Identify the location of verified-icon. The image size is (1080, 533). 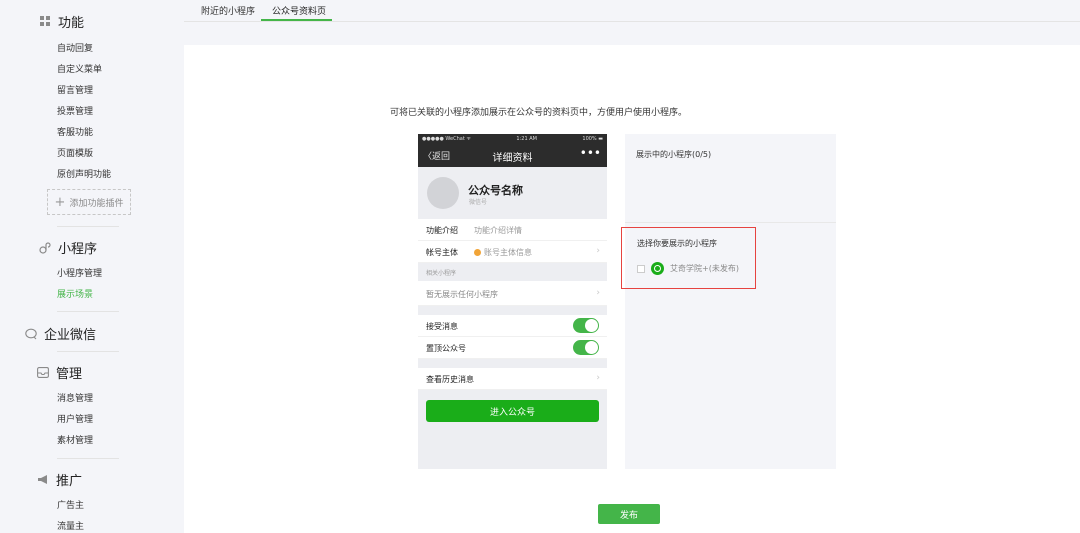
(477, 252).